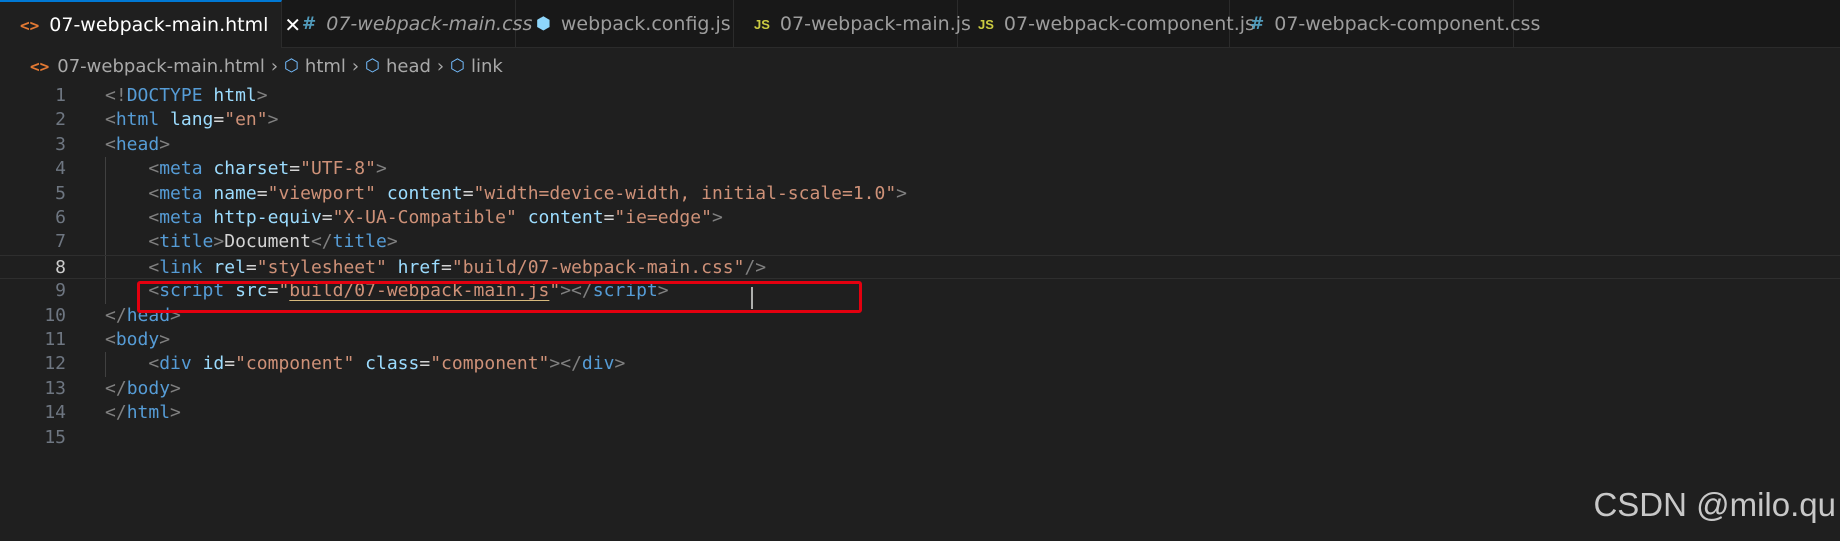 The width and height of the screenshot is (1840, 541). Describe the element at coordinates (1385, 24) in the screenshot. I see `tab-07-webpack-component-css: #07-webpack-component.css` at that location.